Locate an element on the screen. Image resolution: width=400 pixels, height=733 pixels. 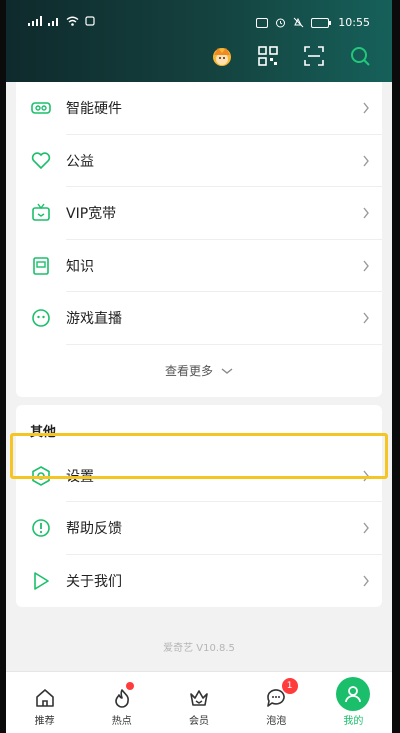
nfc-icon is located at coordinates (262, 22).